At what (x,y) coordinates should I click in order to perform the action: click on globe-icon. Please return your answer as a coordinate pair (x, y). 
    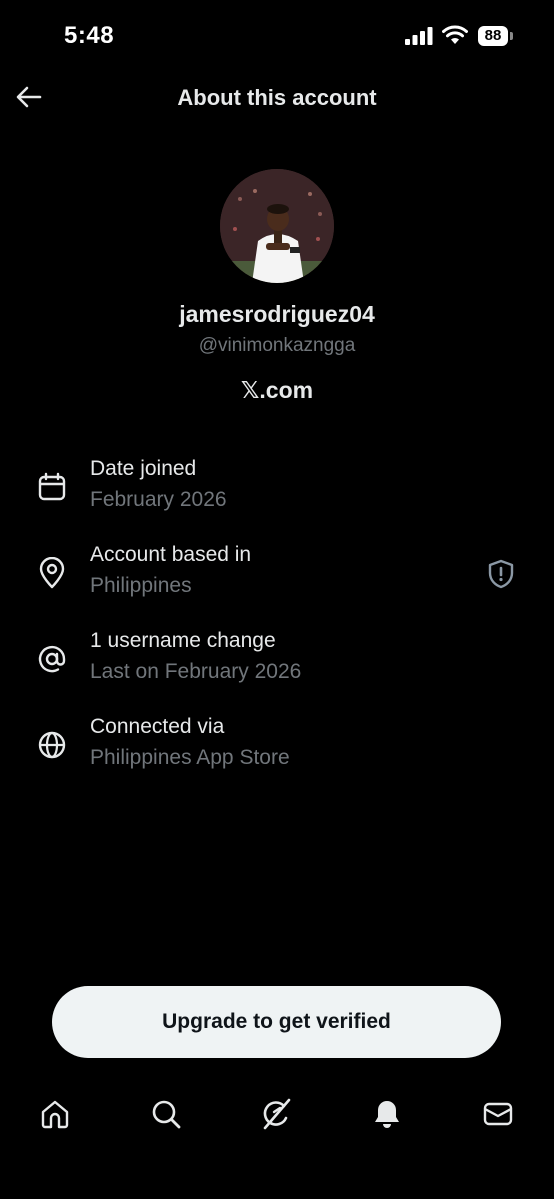
    Looking at the image, I should click on (52, 745).